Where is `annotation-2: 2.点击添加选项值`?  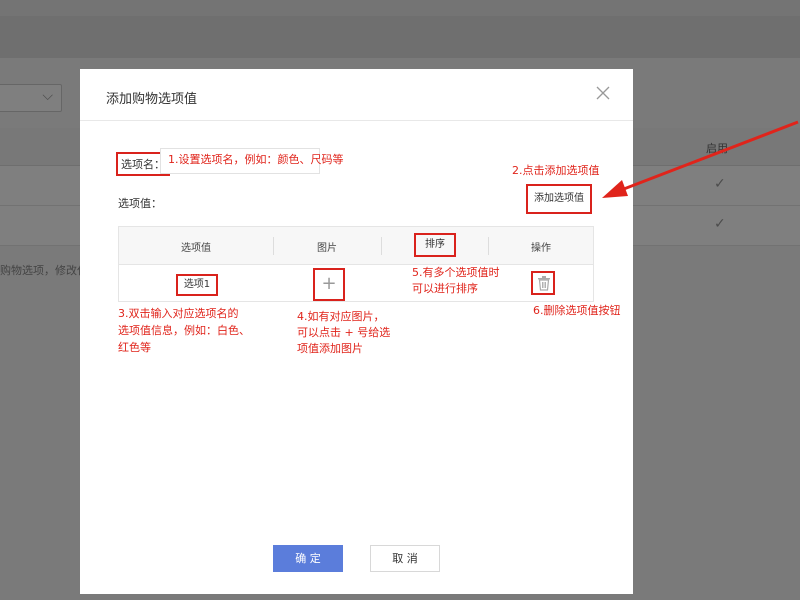
annotation-2: 2.点击添加选项值 is located at coordinates (556, 170).